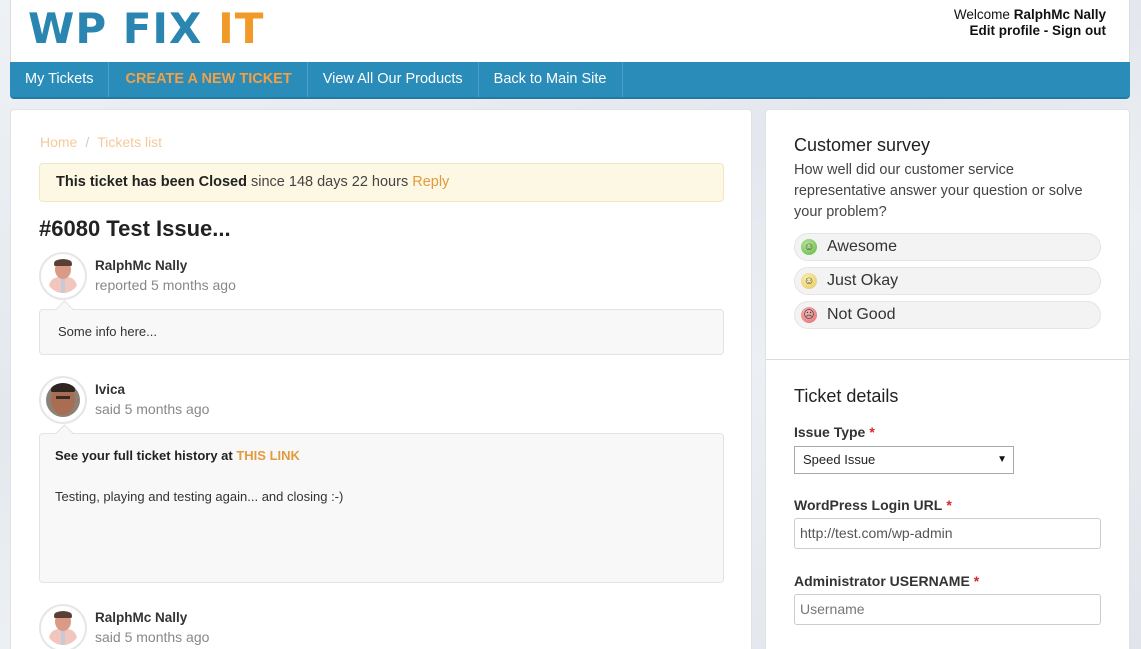 The width and height of the screenshot is (1141, 649). I want to click on breadcrumb: Home / Tickets list, so click(101, 142).